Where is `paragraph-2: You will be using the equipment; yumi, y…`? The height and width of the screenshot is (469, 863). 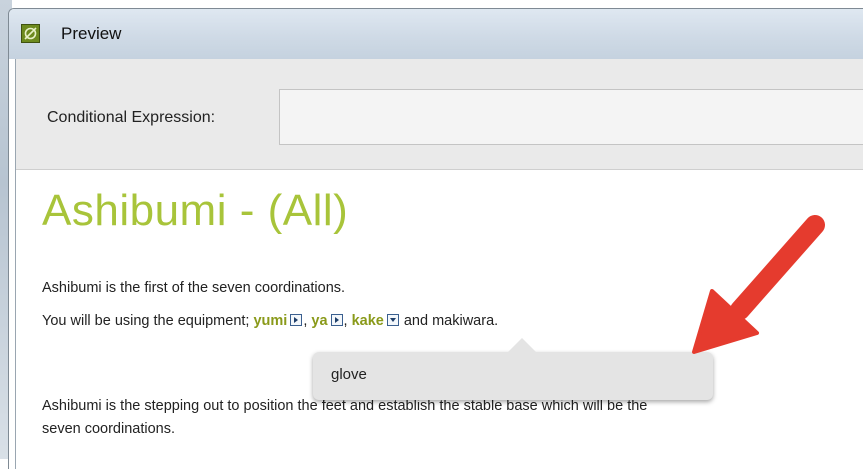
paragraph-2: You will be using the equipment; yumi, y… is located at coordinates (270, 321).